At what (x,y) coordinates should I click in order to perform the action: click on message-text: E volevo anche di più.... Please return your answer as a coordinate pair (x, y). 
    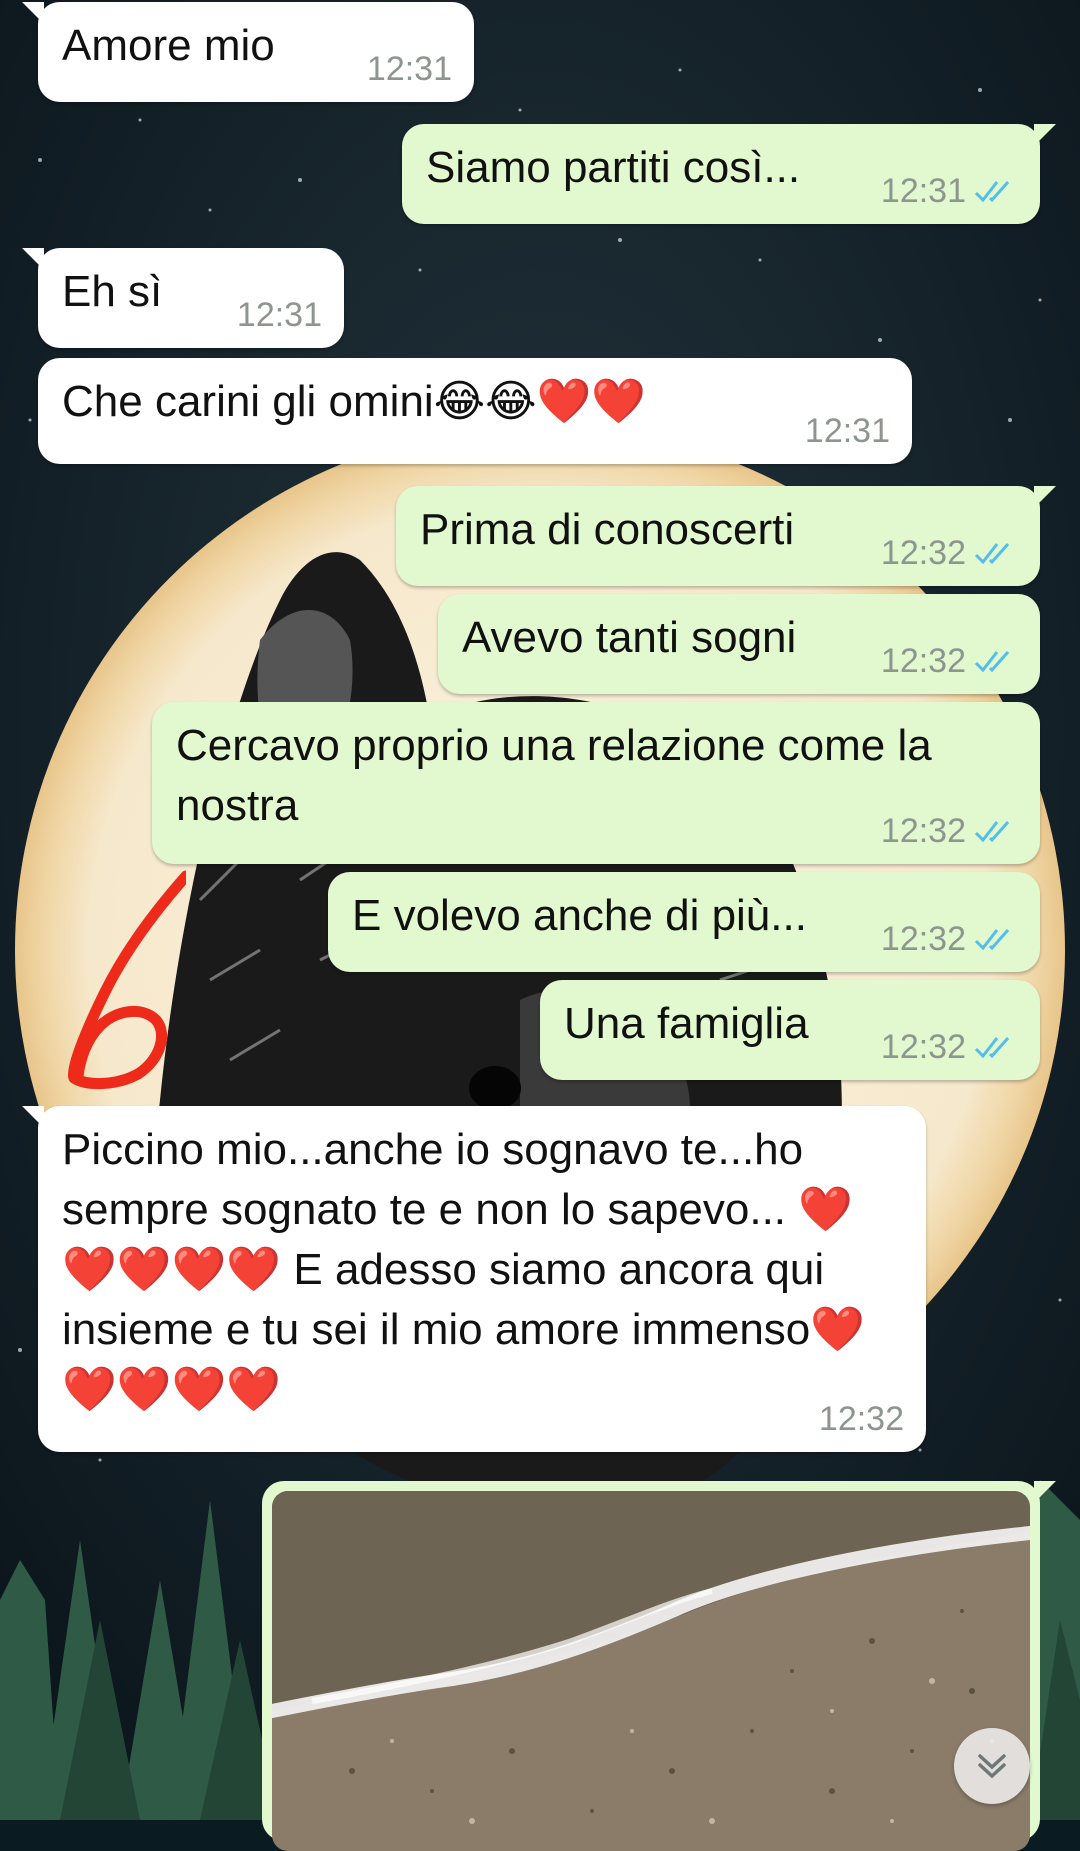
    Looking at the image, I should click on (579, 915).